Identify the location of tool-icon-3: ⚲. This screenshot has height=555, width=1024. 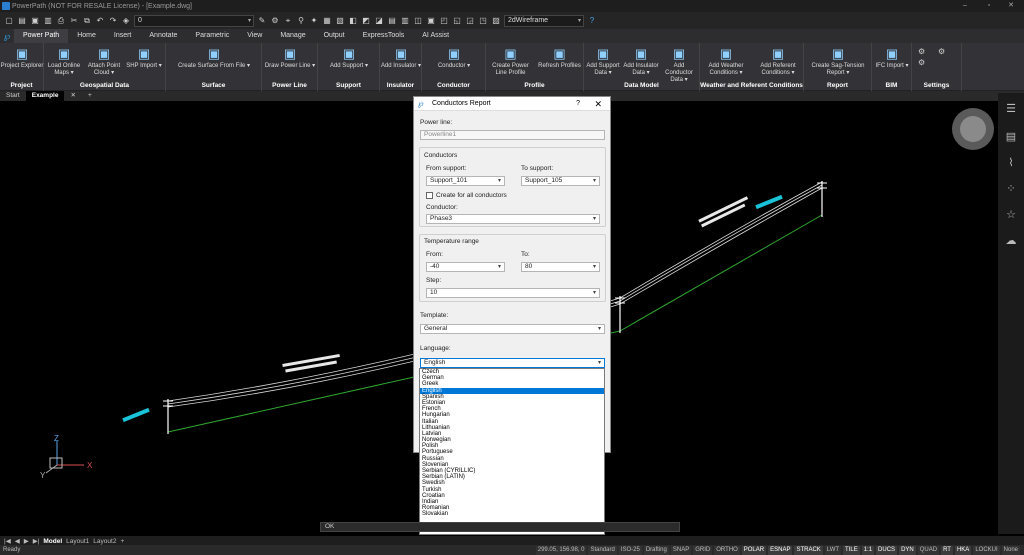
(301, 21).